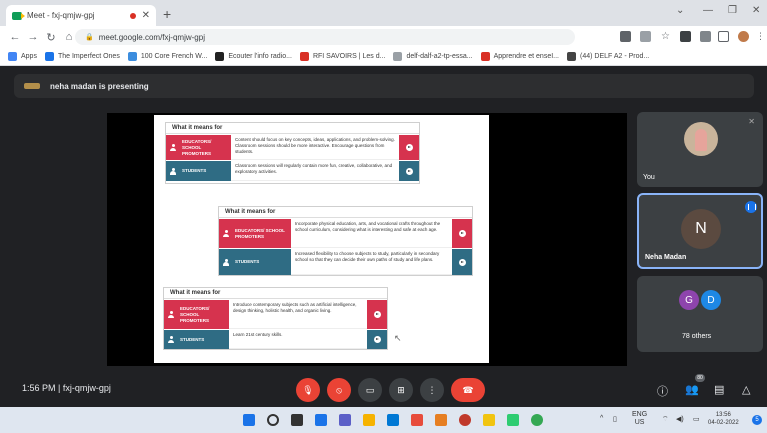 The image size is (767, 433). Describe the element at coordinates (12, 56) in the screenshot. I see `apps-grid-icon` at that location.